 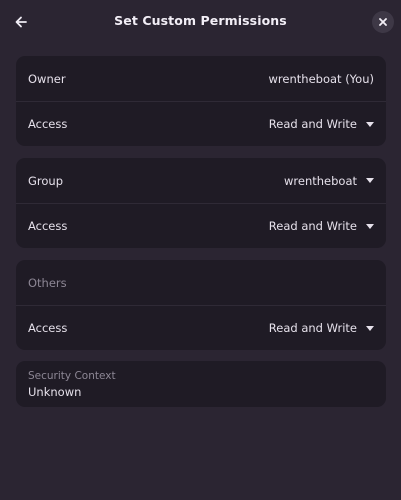 I want to click on owner-access-label: Access, so click(x=48, y=124).